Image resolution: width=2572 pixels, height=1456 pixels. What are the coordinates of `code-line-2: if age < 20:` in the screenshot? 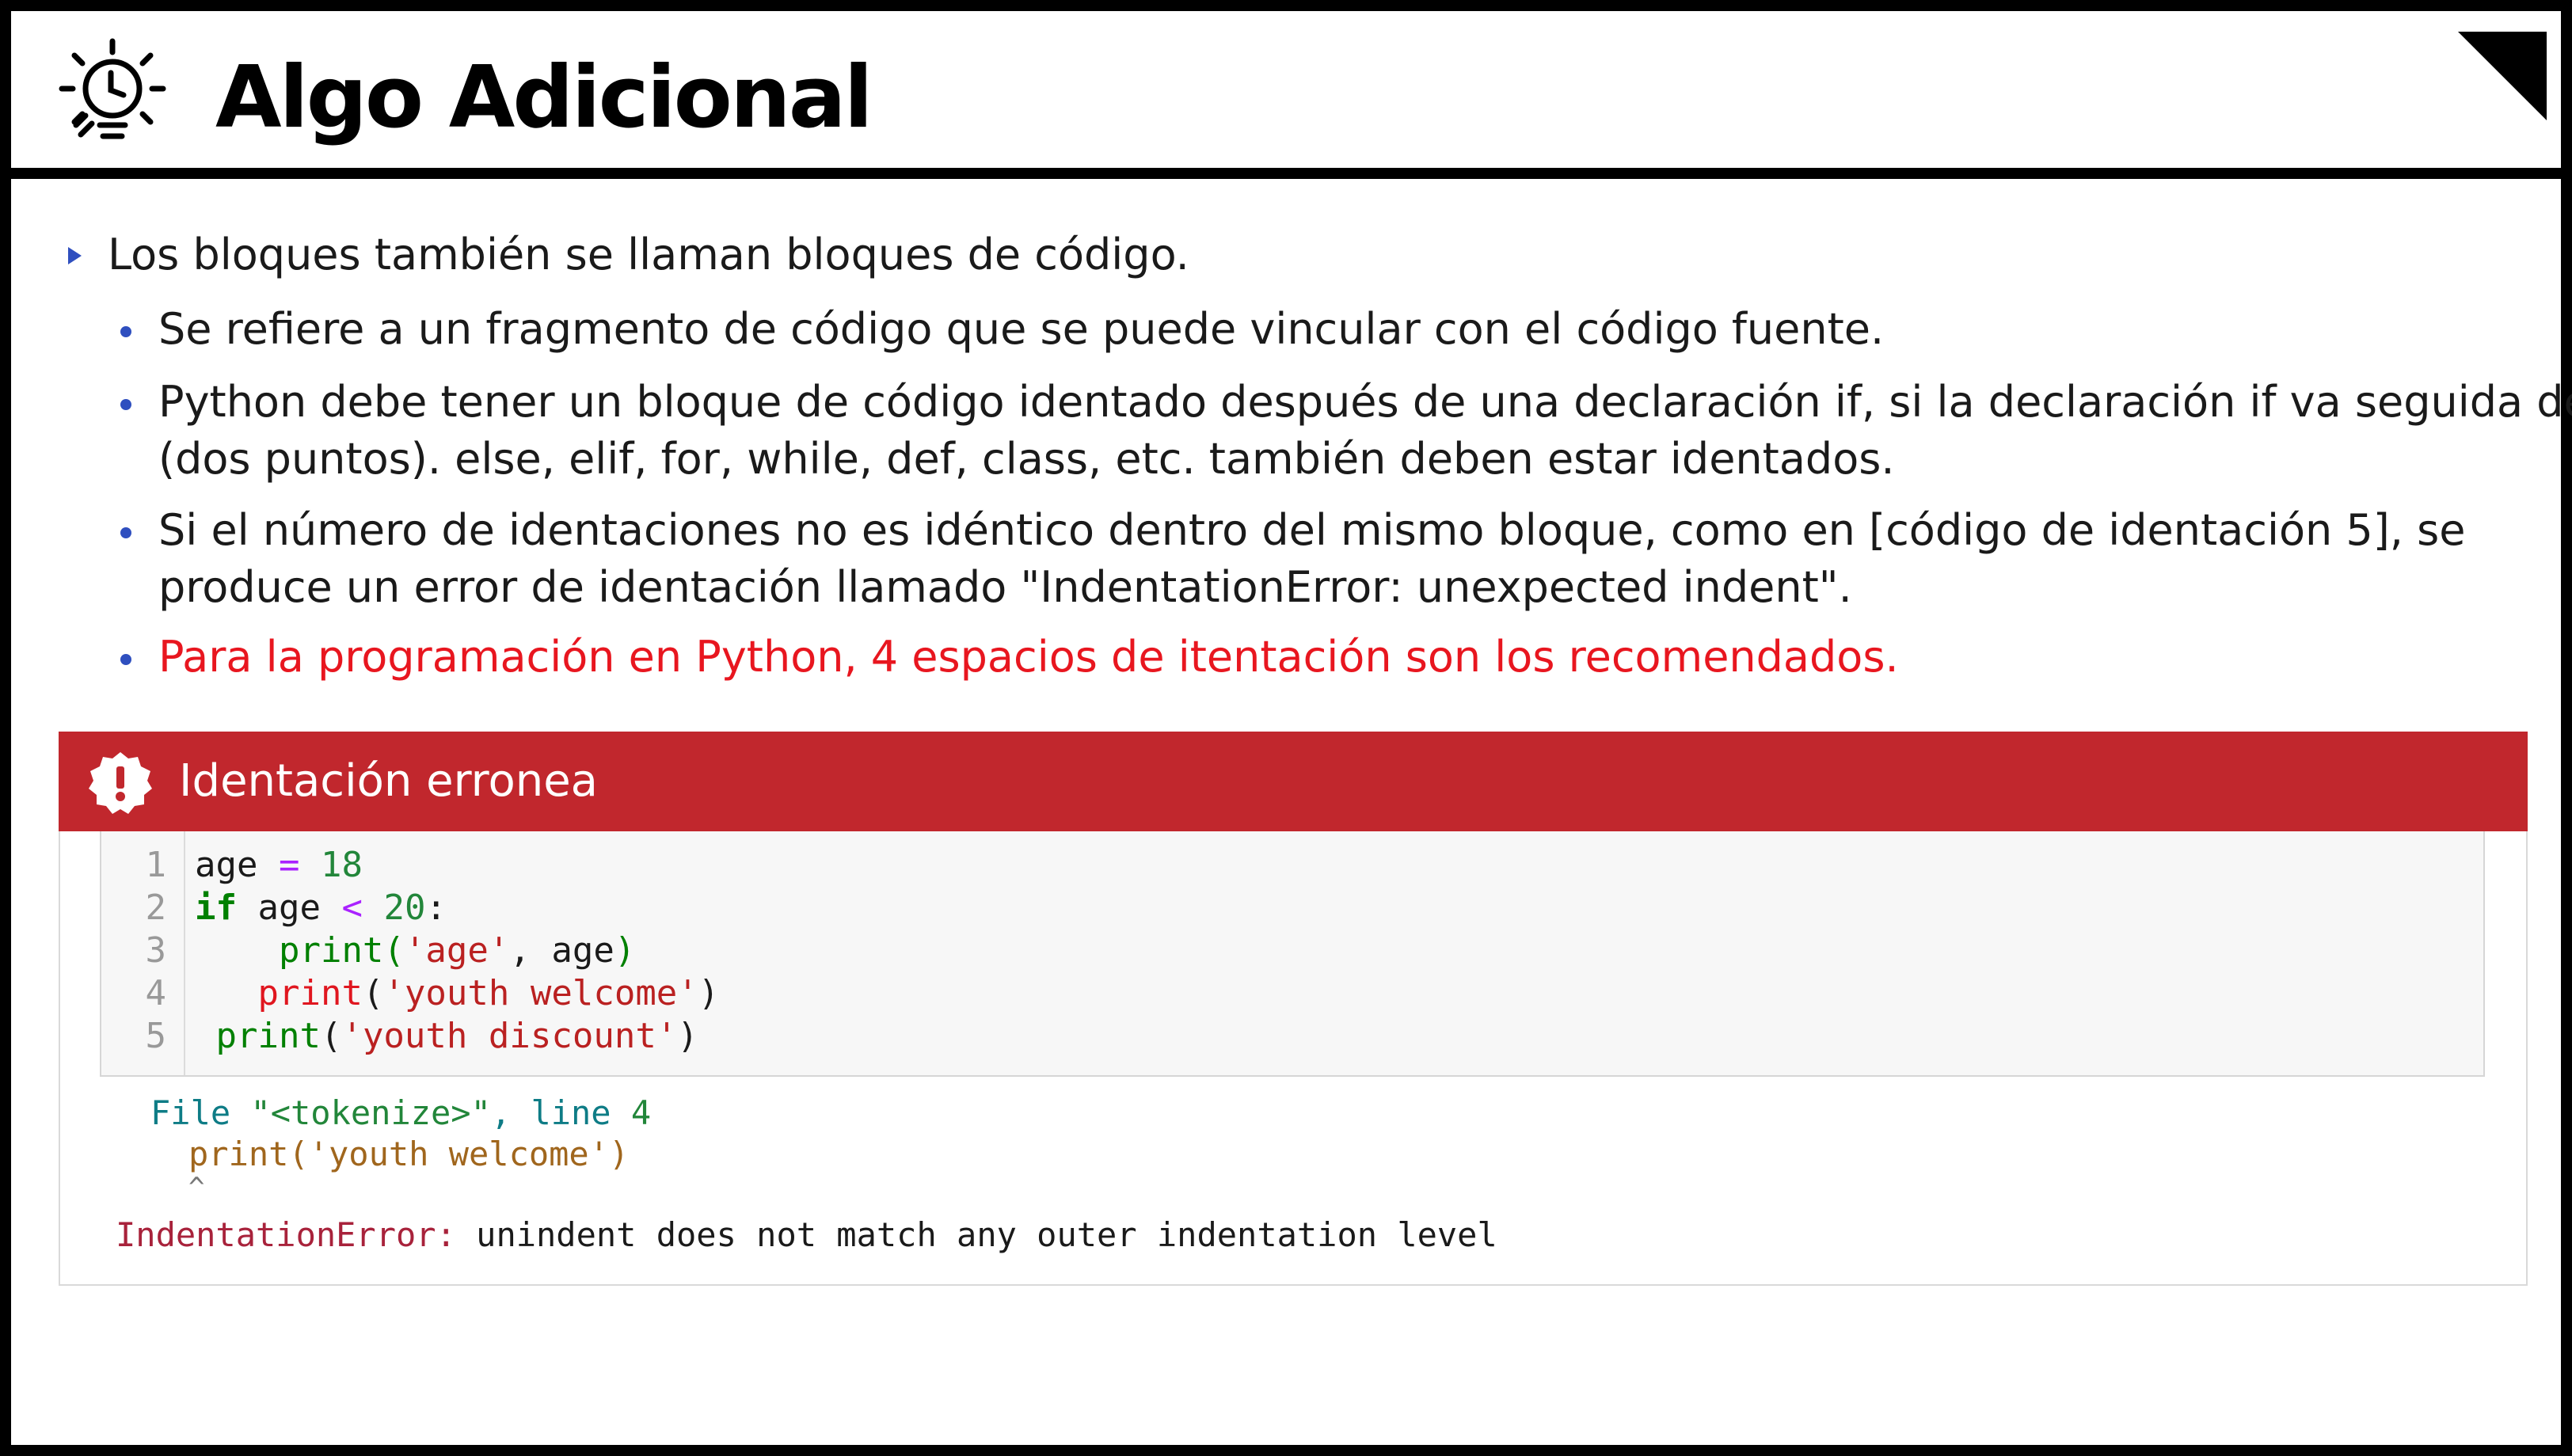 It's located at (321, 908).